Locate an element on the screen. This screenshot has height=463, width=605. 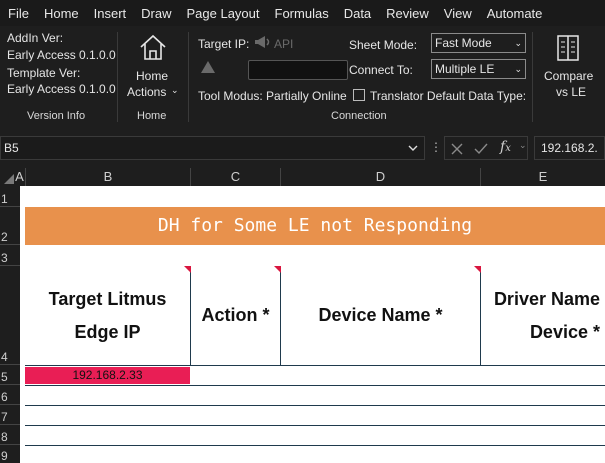
template-version-label: Template Ver: is located at coordinates (44, 73).